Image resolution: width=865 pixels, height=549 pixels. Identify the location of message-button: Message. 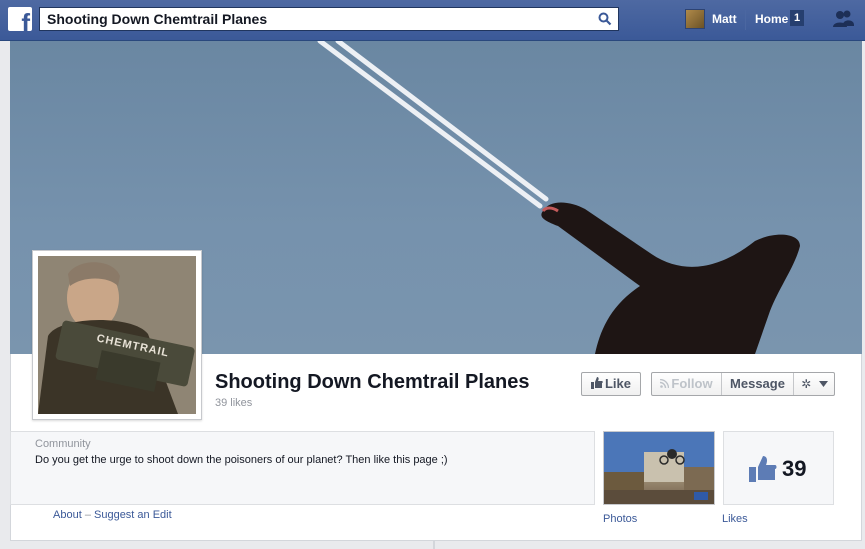
(758, 384).